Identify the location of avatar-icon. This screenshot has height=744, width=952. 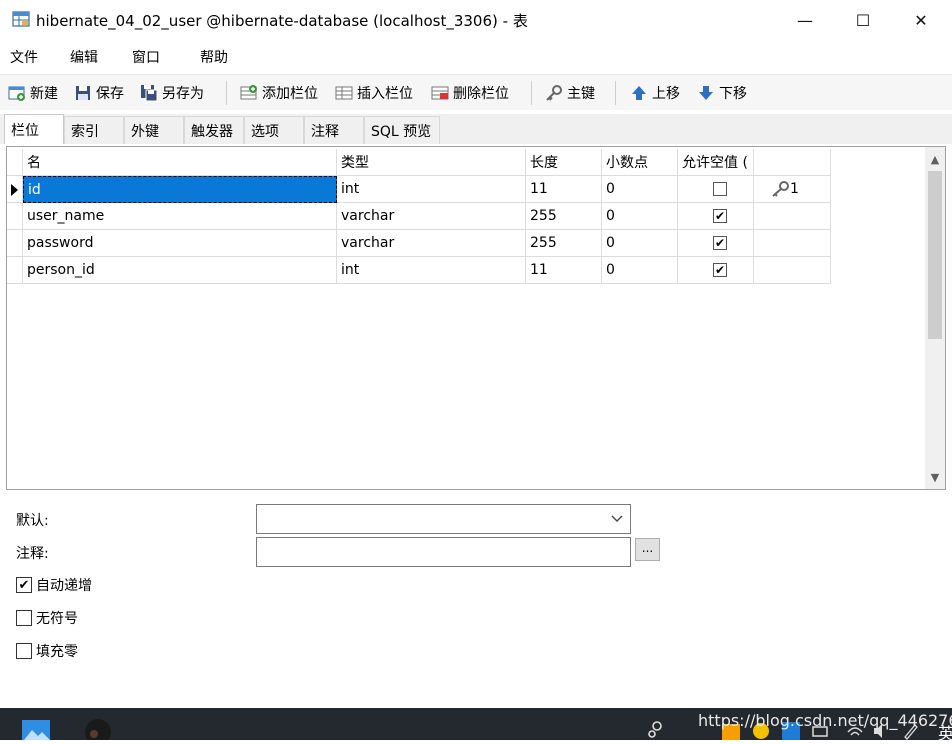
(98, 731).